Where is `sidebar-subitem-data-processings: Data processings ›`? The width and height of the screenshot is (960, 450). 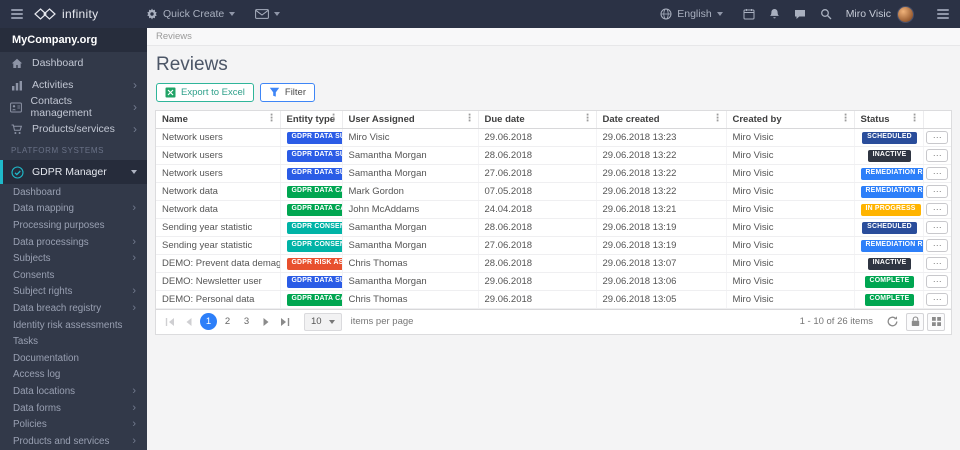 sidebar-subitem-data-processings: Data processings › is located at coordinates (73, 242).